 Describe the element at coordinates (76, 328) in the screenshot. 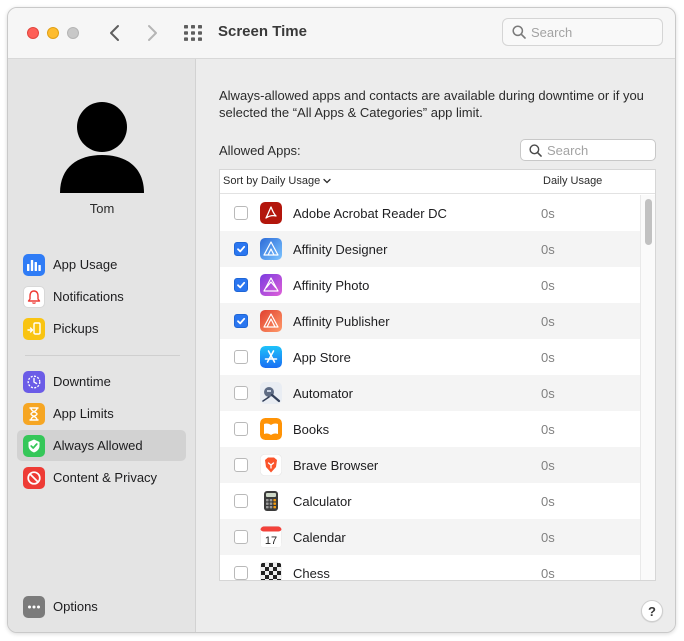

I see `sidebar-item-label: Pickups` at that location.